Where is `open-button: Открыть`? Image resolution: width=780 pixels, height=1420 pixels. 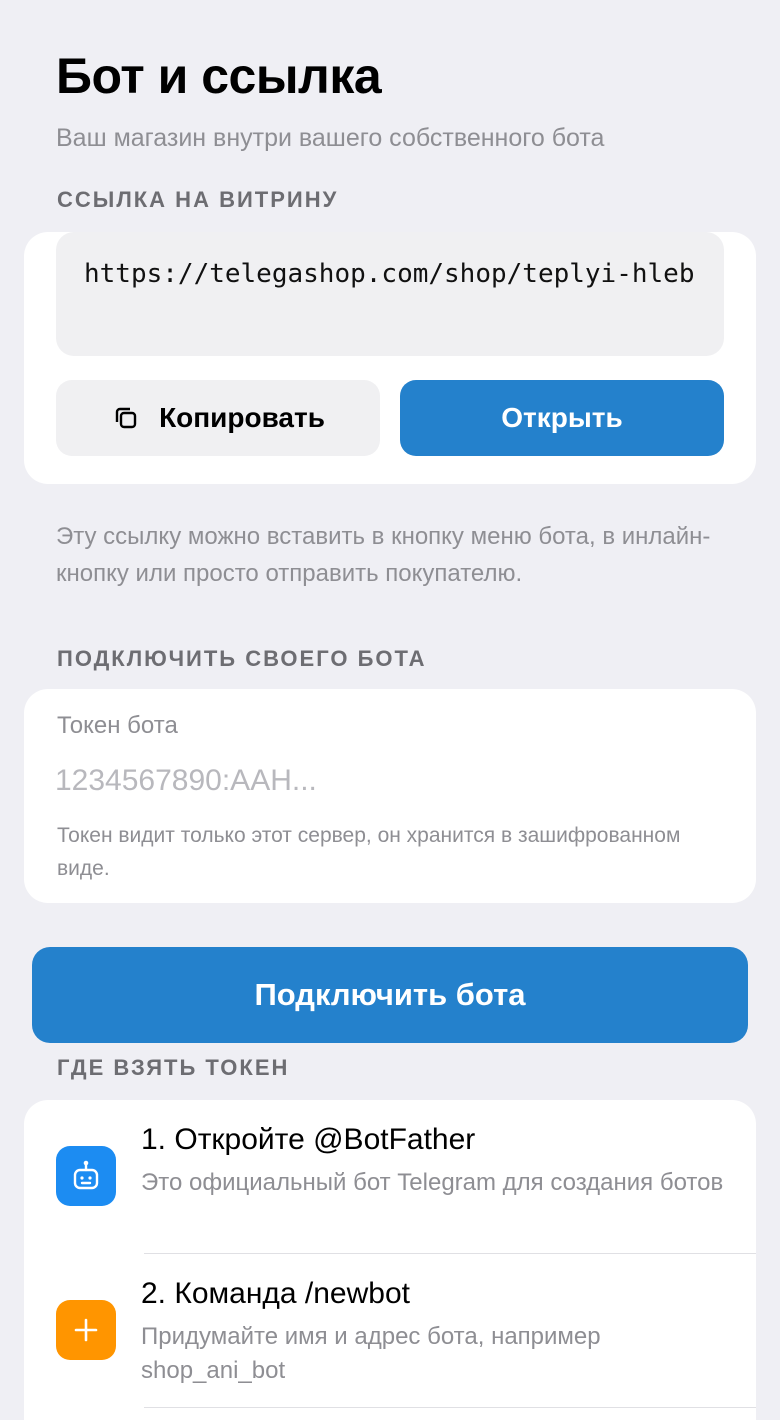
open-button: Открыть is located at coordinates (562, 418).